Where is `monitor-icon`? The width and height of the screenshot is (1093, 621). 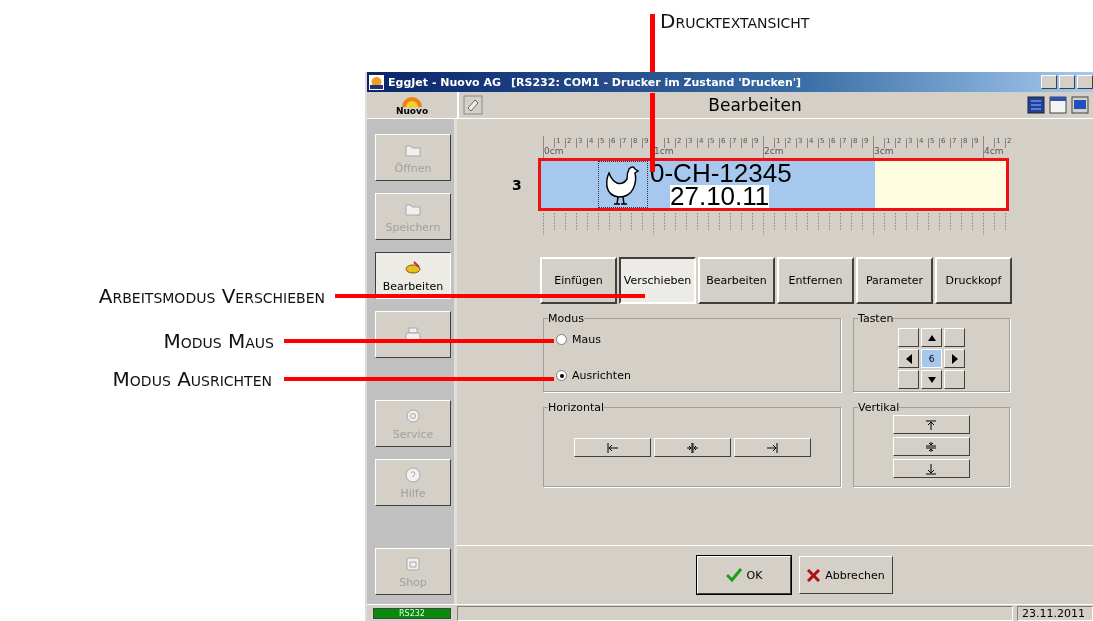
monitor-icon is located at coordinates (1080, 105).